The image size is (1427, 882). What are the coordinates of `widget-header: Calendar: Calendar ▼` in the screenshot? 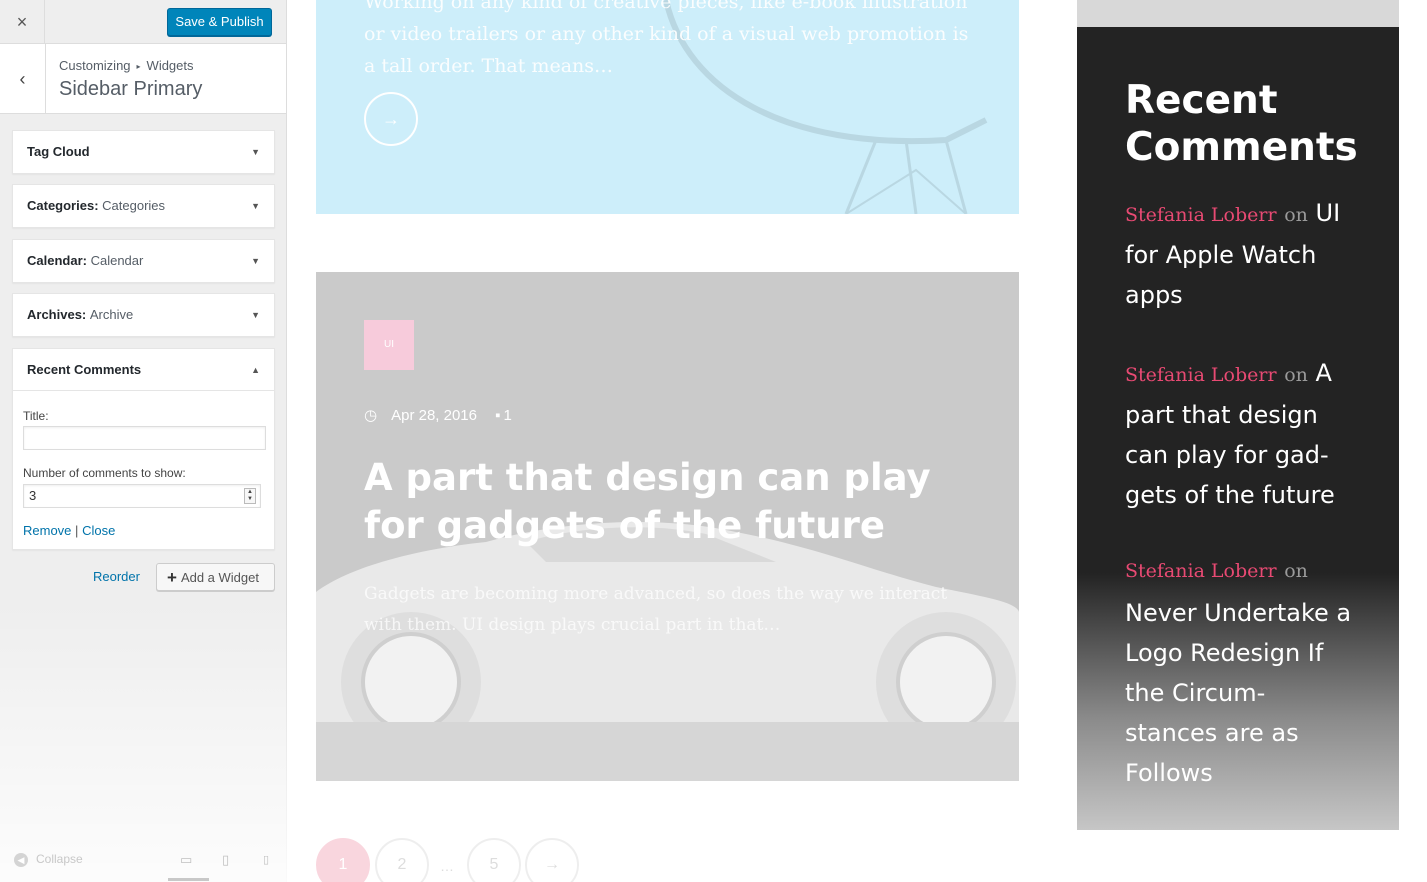 It's located at (143, 261).